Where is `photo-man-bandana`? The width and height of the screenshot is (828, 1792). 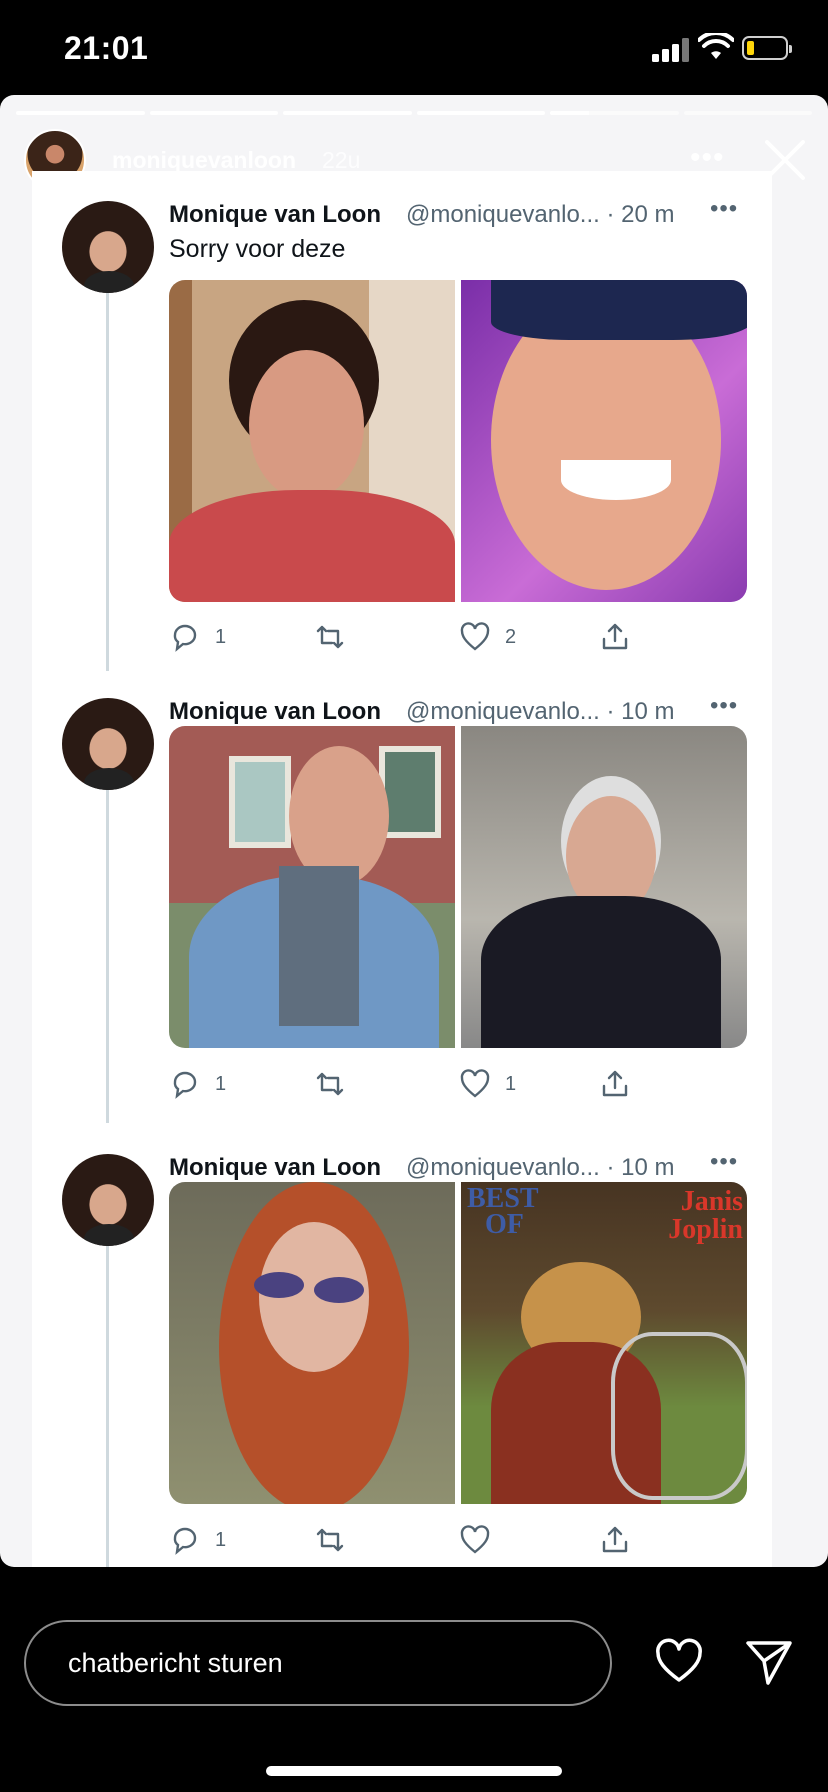 photo-man-bandana is located at coordinates (604, 441).